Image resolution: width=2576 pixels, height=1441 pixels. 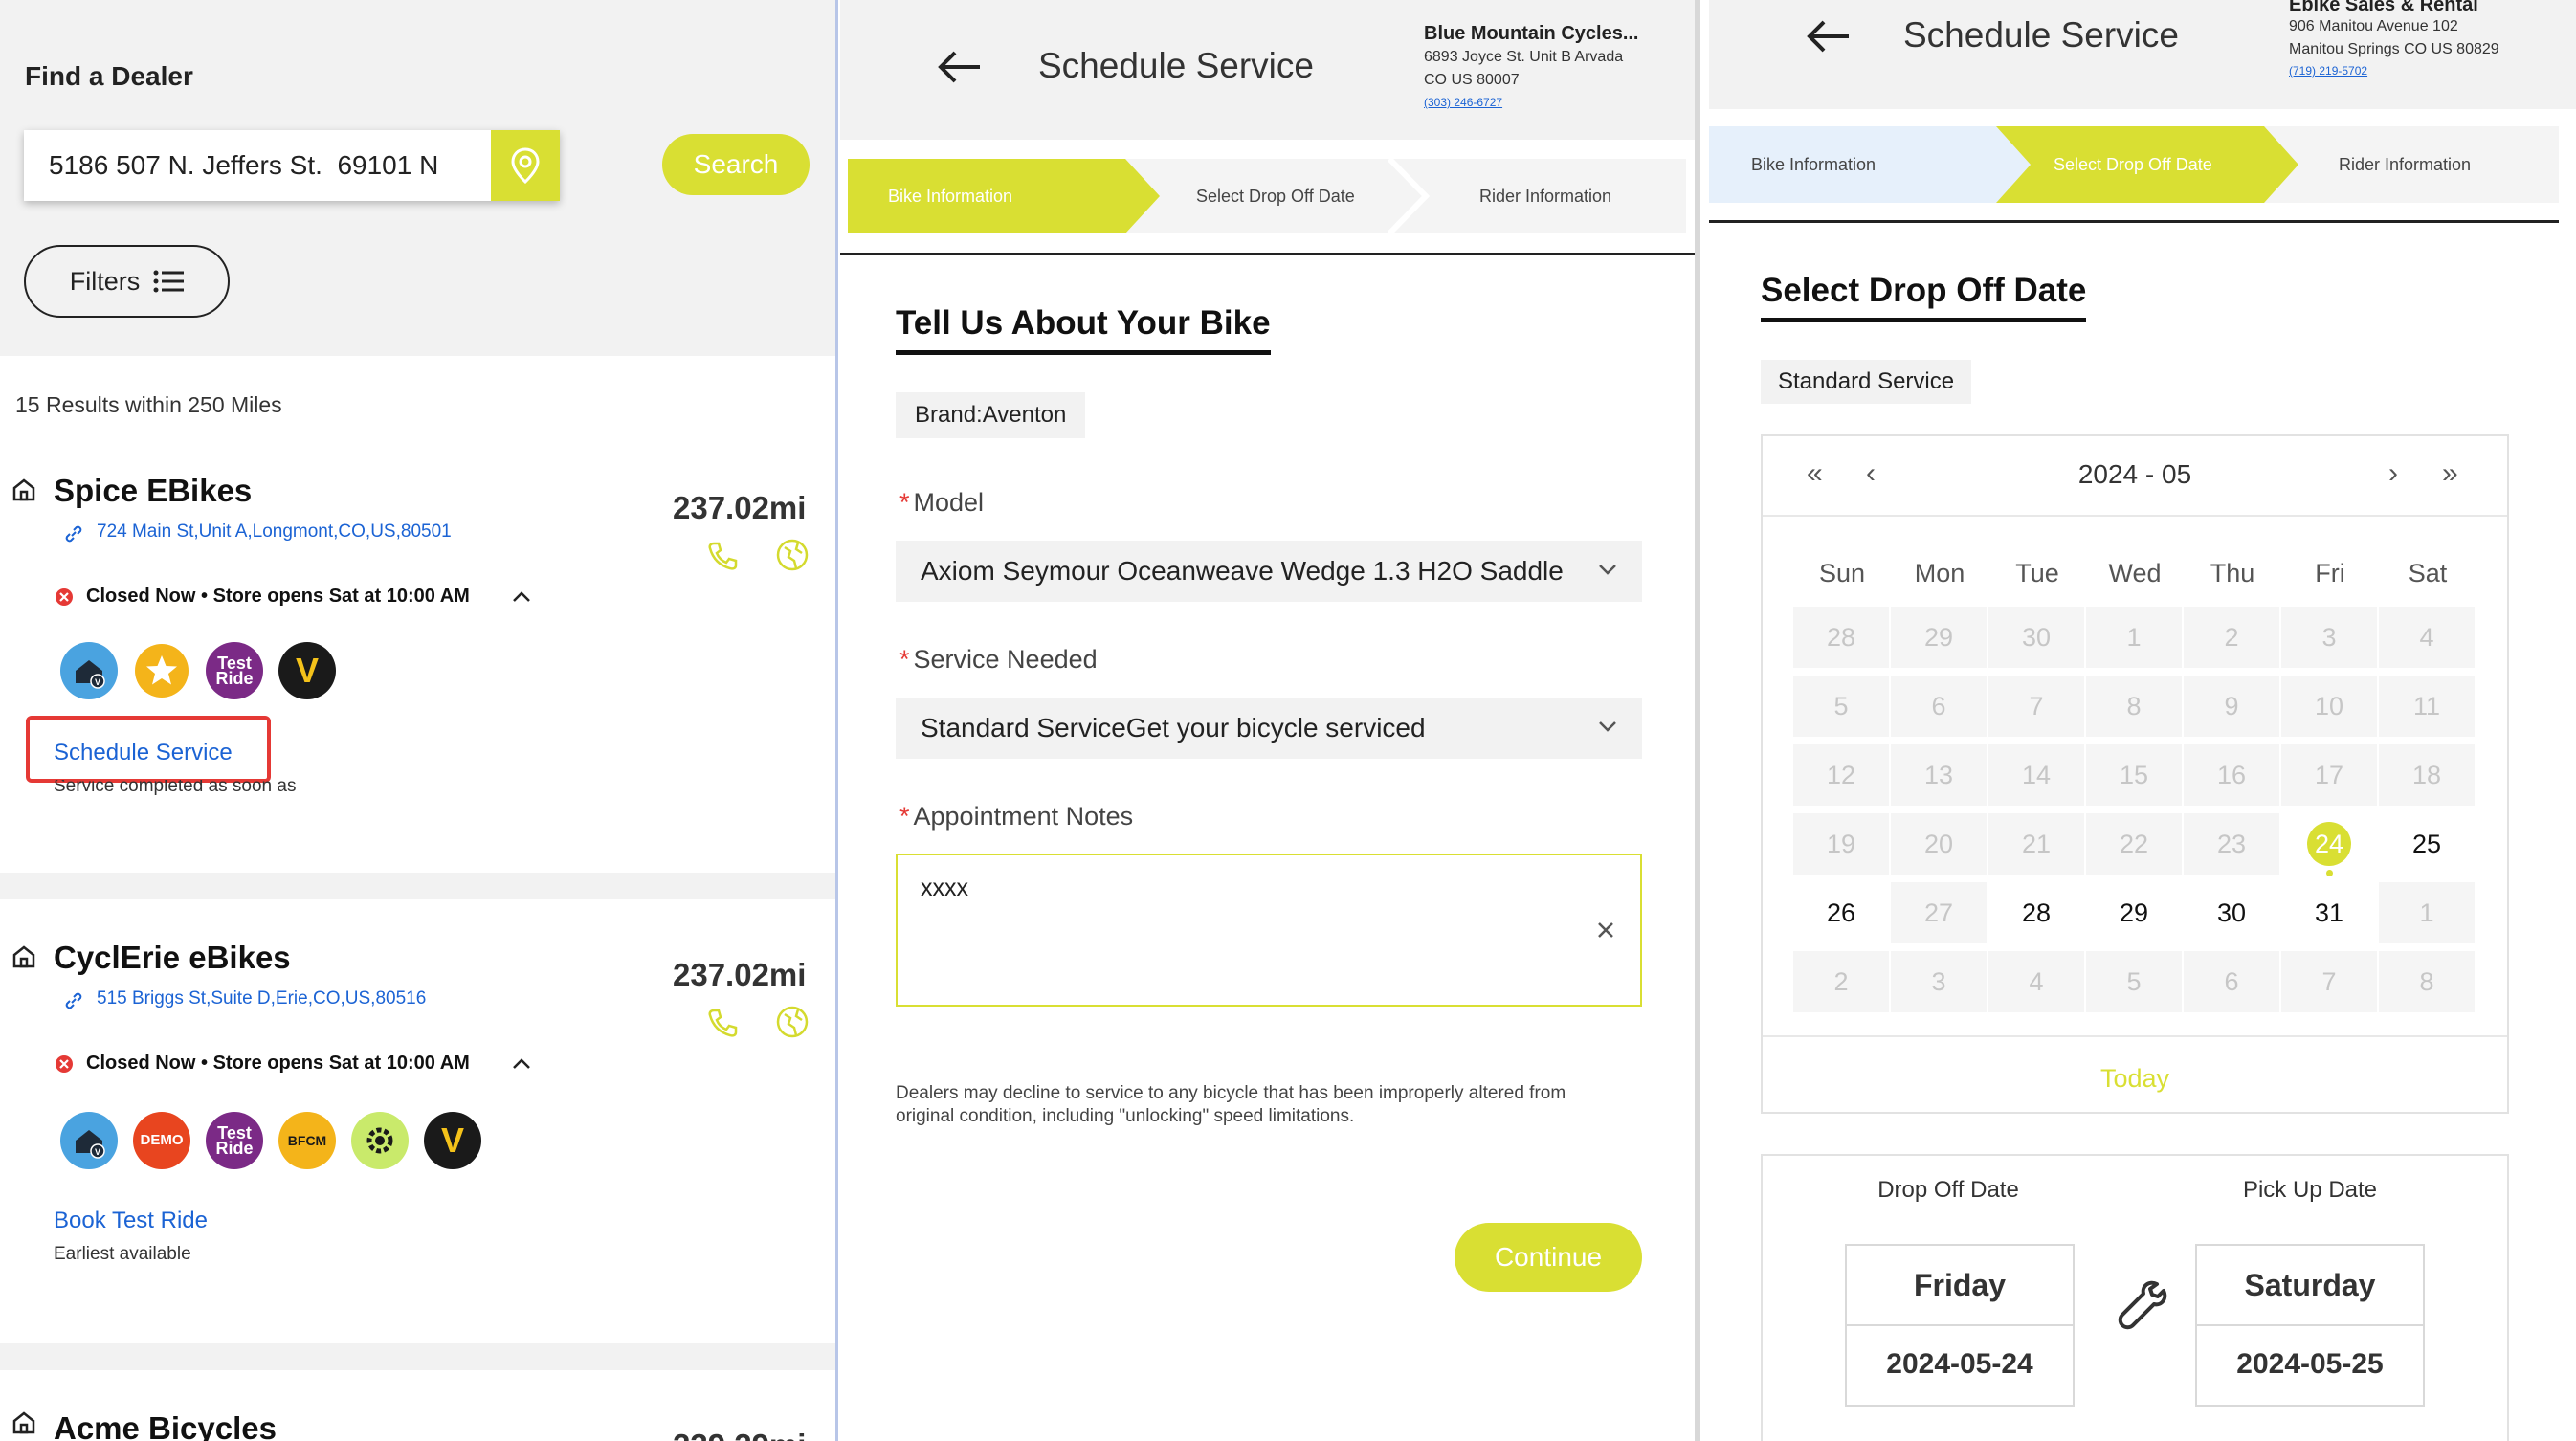 What do you see at coordinates (131, 1221) in the screenshot?
I see `book-test-ride-link: Book Test Ride` at bounding box center [131, 1221].